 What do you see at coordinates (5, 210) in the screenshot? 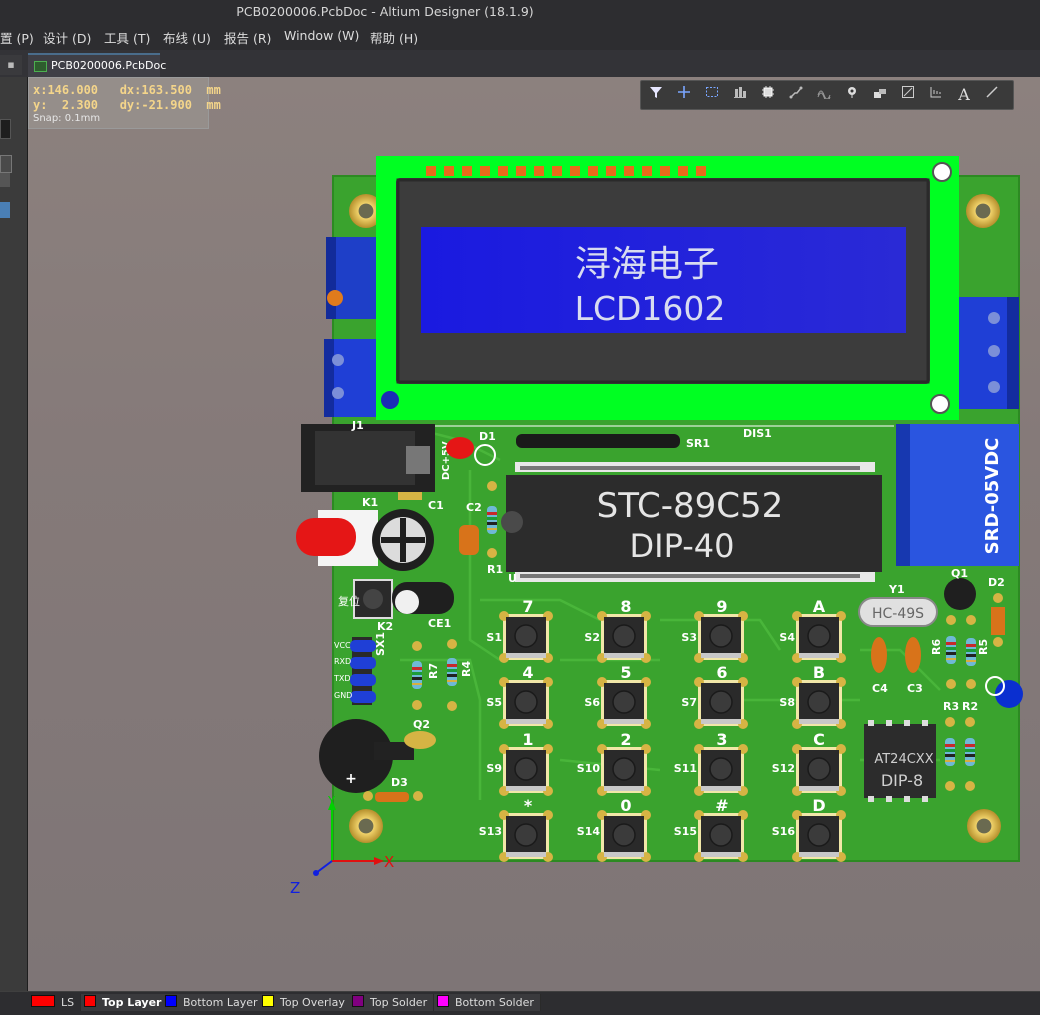
I see `panel-selected-item` at bounding box center [5, 210].